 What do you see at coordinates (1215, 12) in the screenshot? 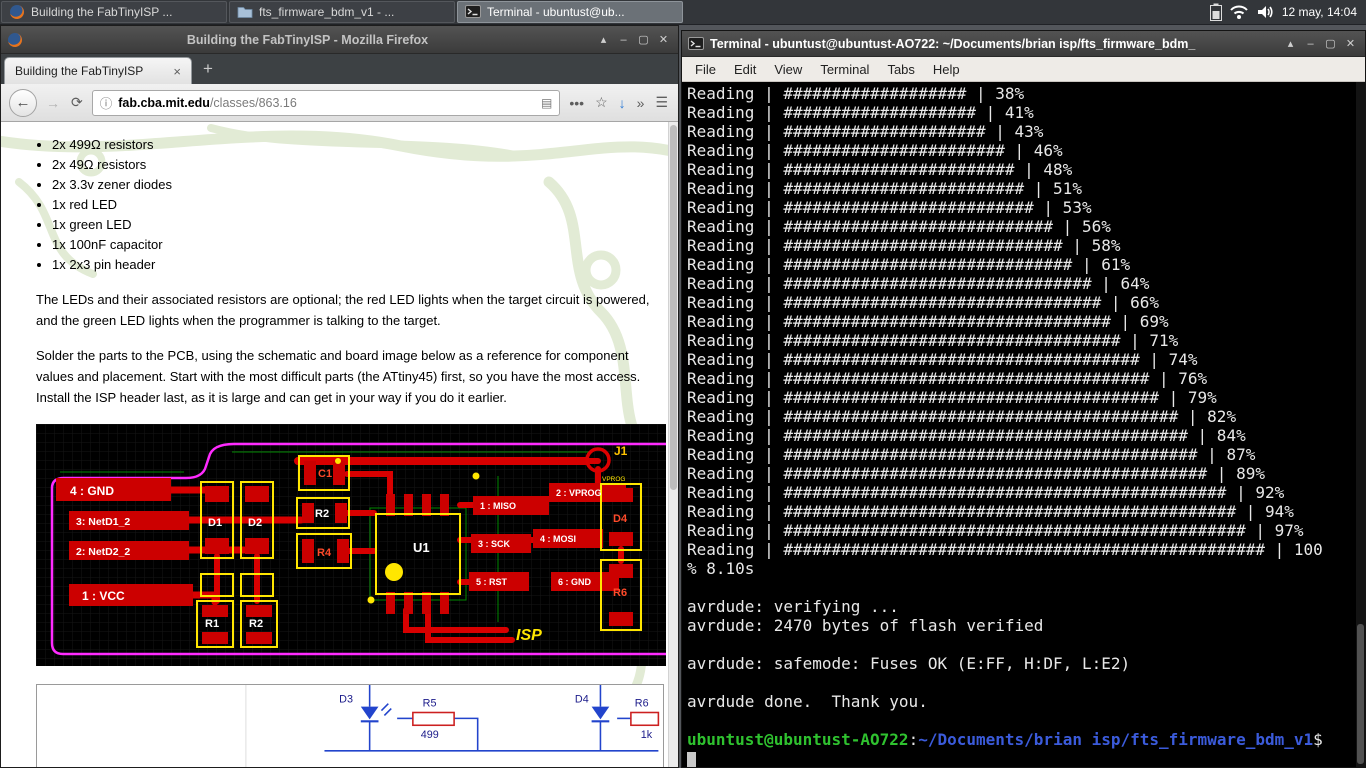
I see `battery-icon` at bounding box center [1215, 12].